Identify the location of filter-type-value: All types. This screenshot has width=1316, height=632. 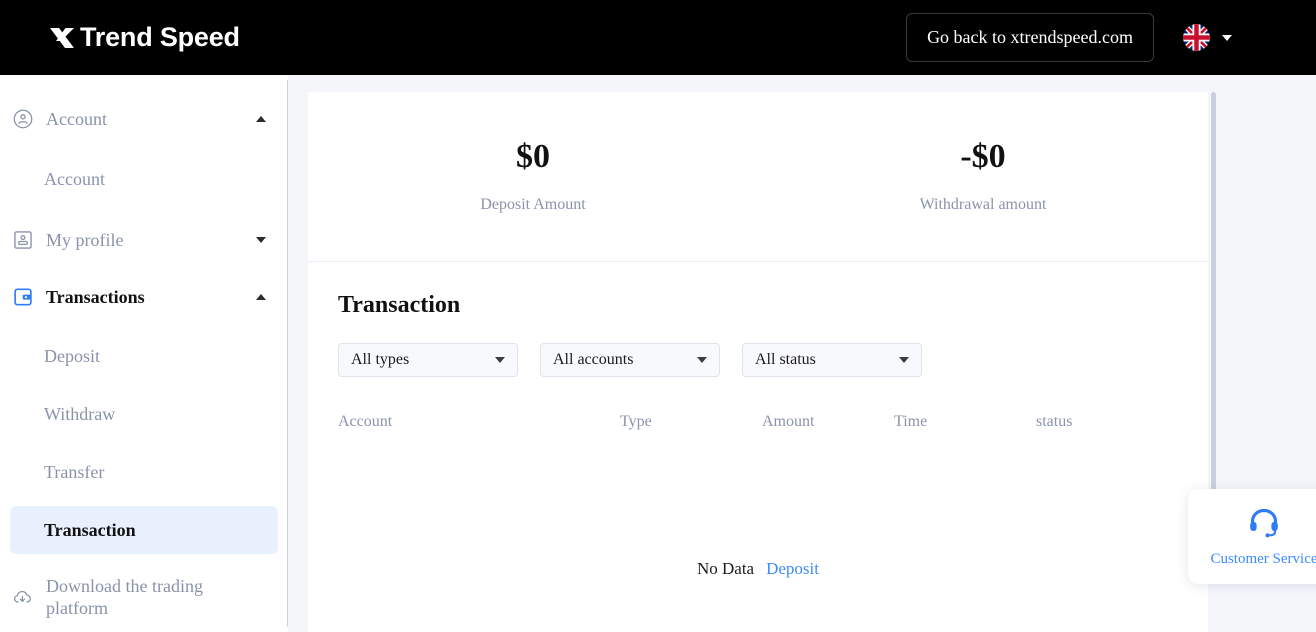
(380, 359).